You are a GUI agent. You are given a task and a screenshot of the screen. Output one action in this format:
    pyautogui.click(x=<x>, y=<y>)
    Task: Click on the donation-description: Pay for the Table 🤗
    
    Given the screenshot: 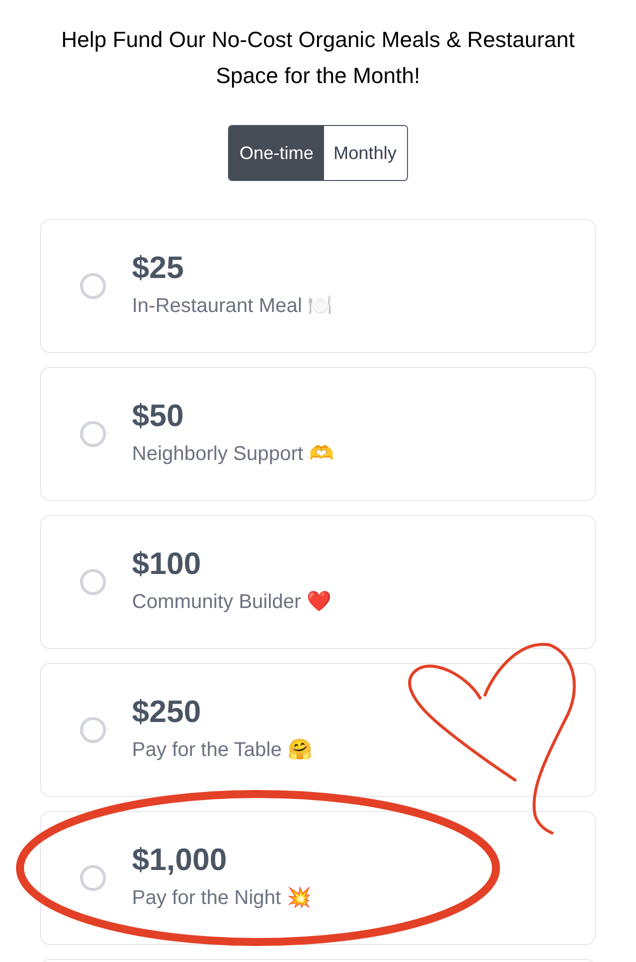 What is the action you would take?
    pyautogui.click(x=222, y=750)
    